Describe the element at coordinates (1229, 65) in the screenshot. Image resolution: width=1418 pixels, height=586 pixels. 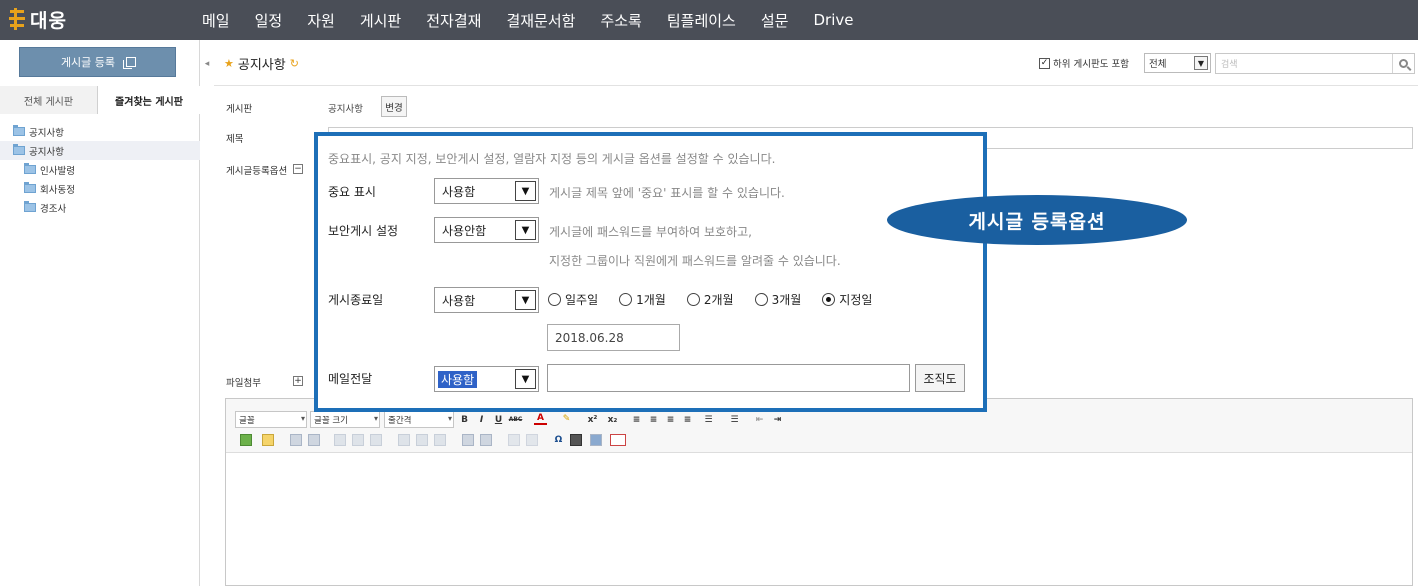
I see `search-placeholder: 검색` at that location.